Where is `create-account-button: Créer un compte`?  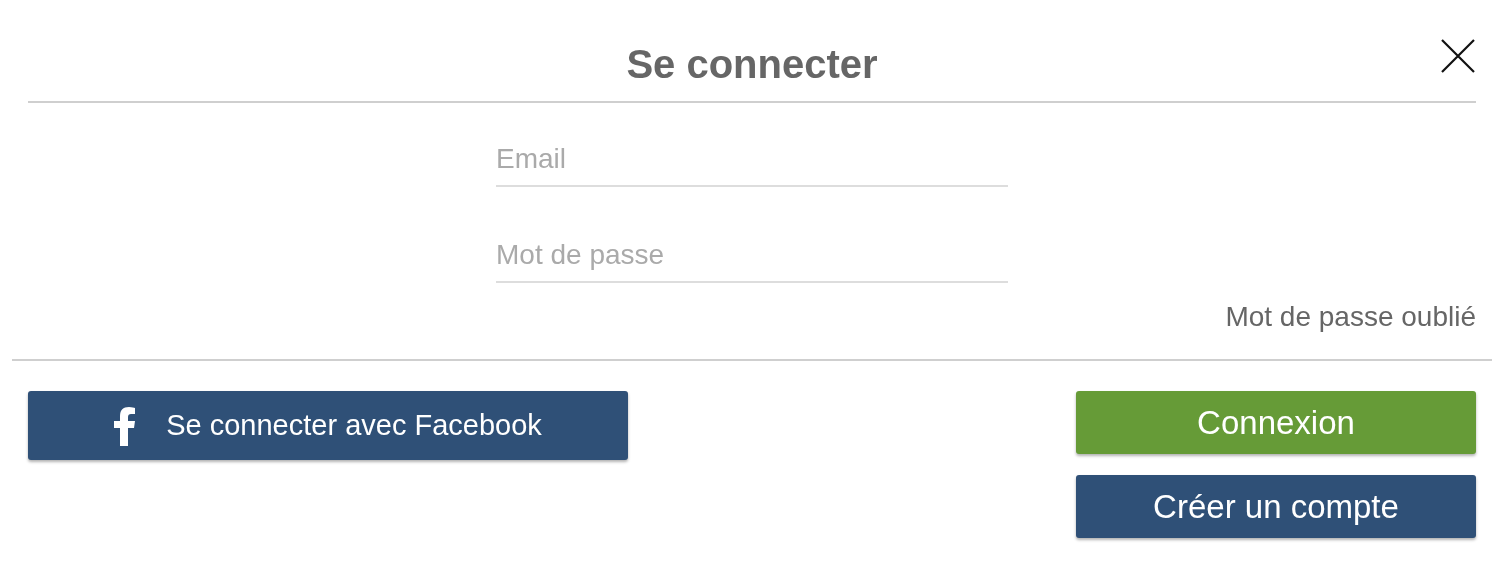
create-account-button: Créer un compte is located at coordinates (1276, 506).